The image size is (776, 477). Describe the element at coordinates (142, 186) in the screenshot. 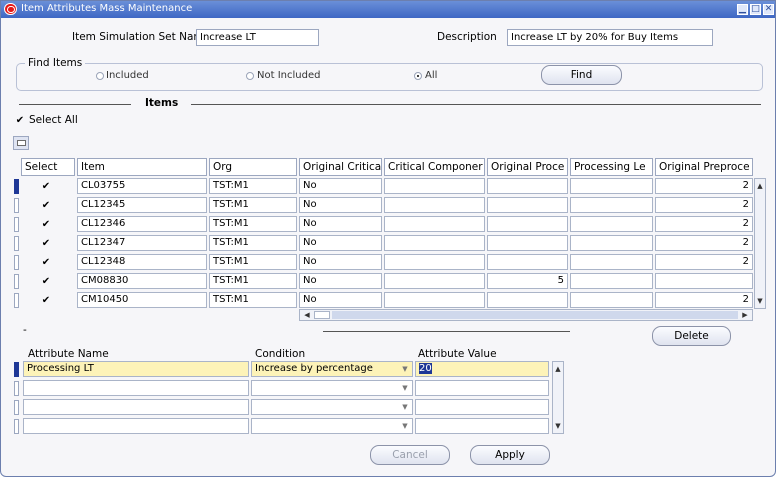

I see `cell-item: CL03755` at that location.